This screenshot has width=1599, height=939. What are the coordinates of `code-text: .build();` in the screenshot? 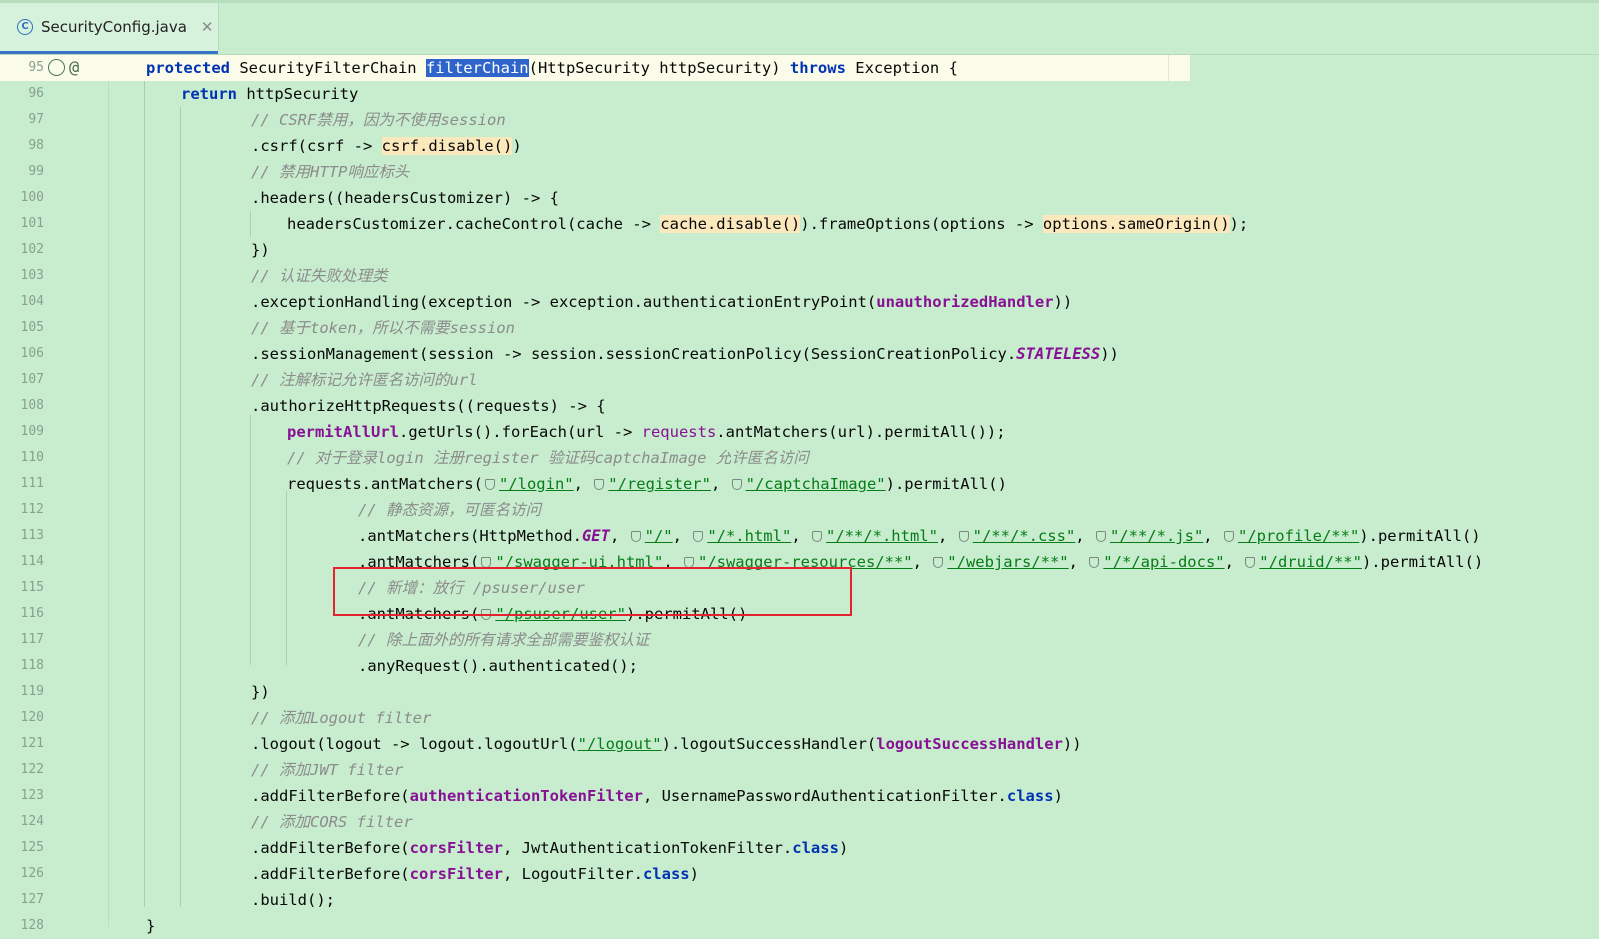 It's located at (293, 900).